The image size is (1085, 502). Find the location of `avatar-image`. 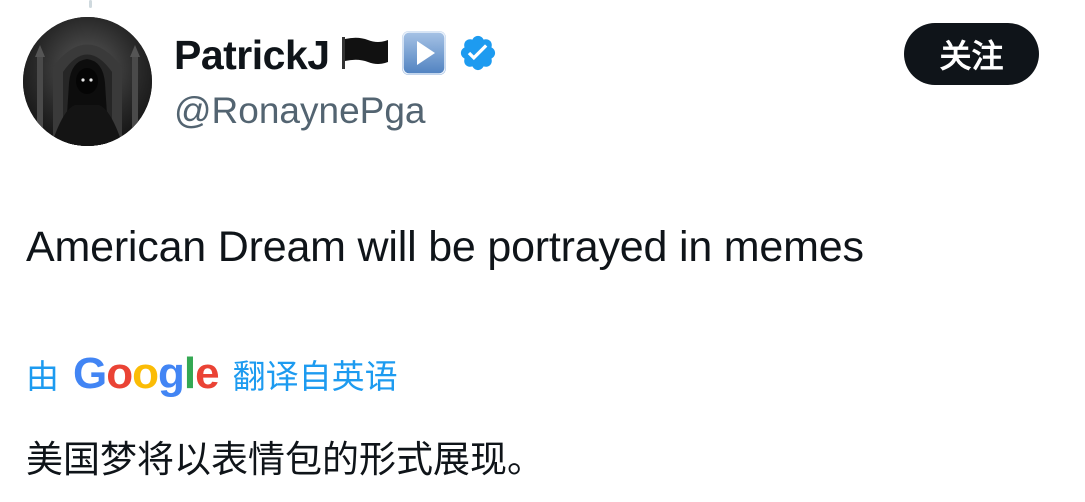

avatar-image is located at coordinates (87, 81).